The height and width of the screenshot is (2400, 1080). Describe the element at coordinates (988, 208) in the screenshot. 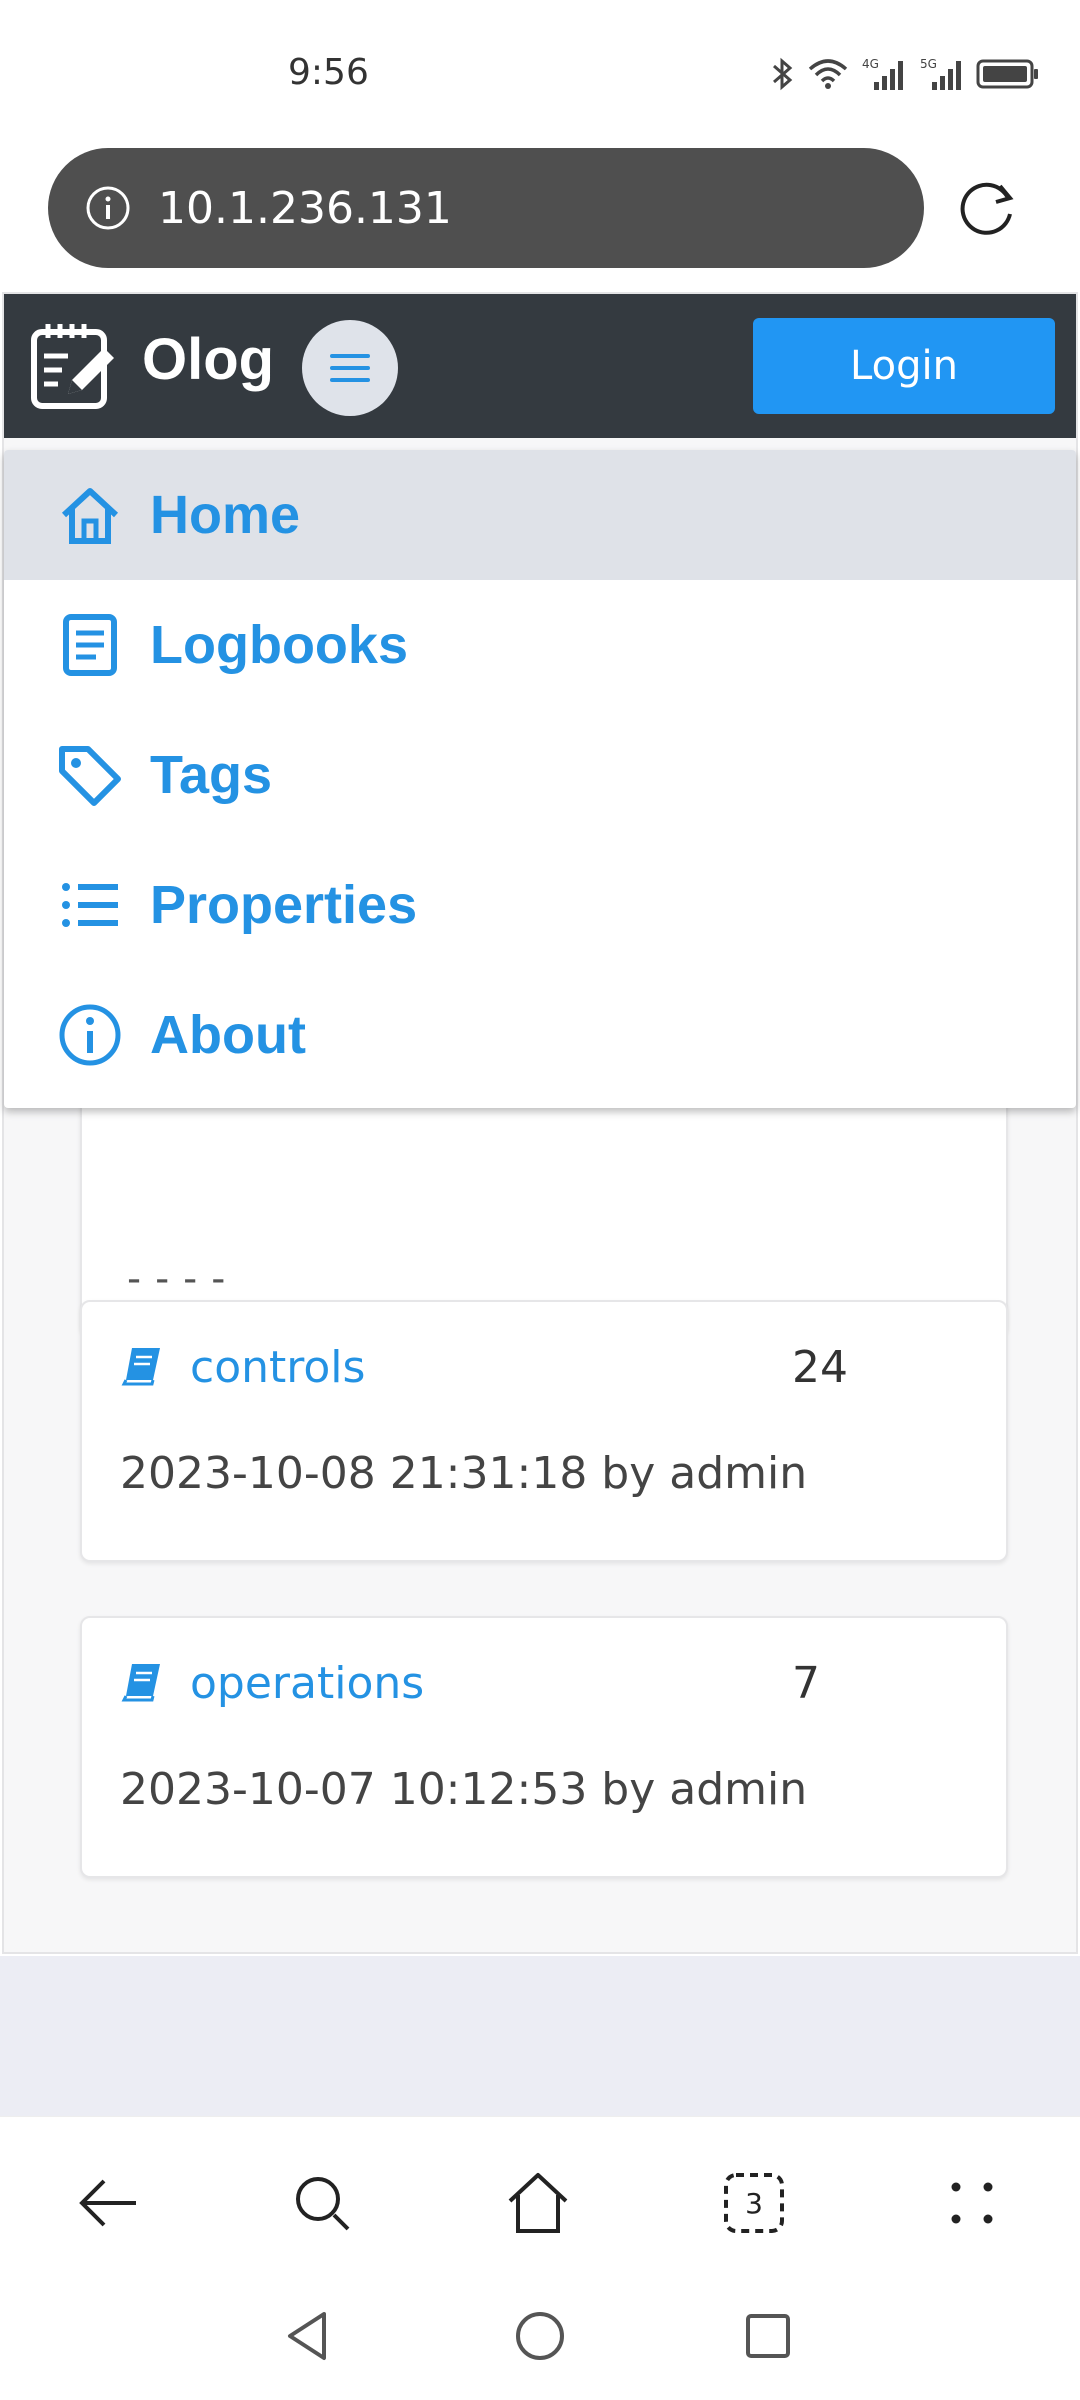

I see `reload-icon` at that location.